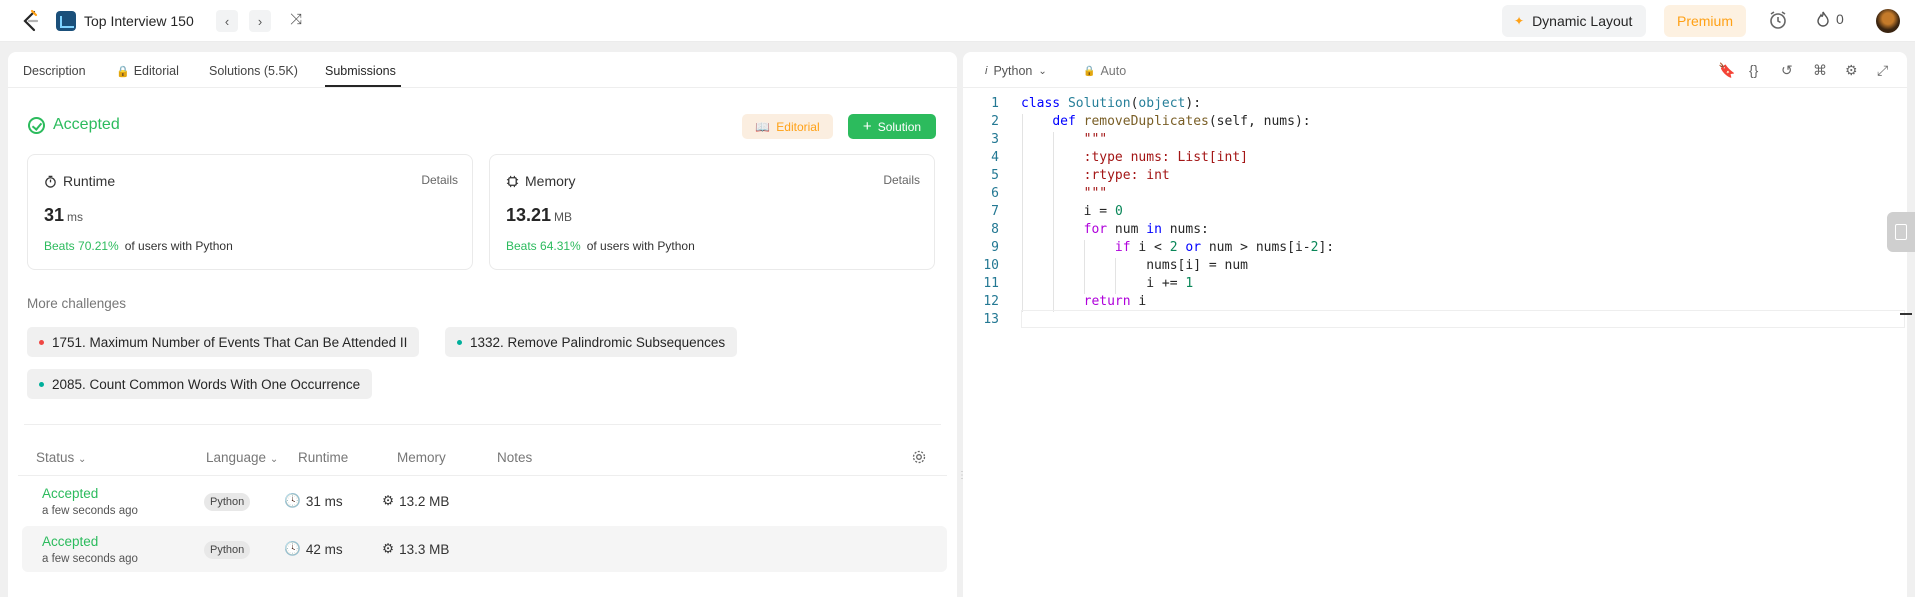 This screenshot has width=1915, height=597. What do you see at coordinates (1107, 301) in the screenshot?
I see `code-token: return` at bounding box center [1107, 301].